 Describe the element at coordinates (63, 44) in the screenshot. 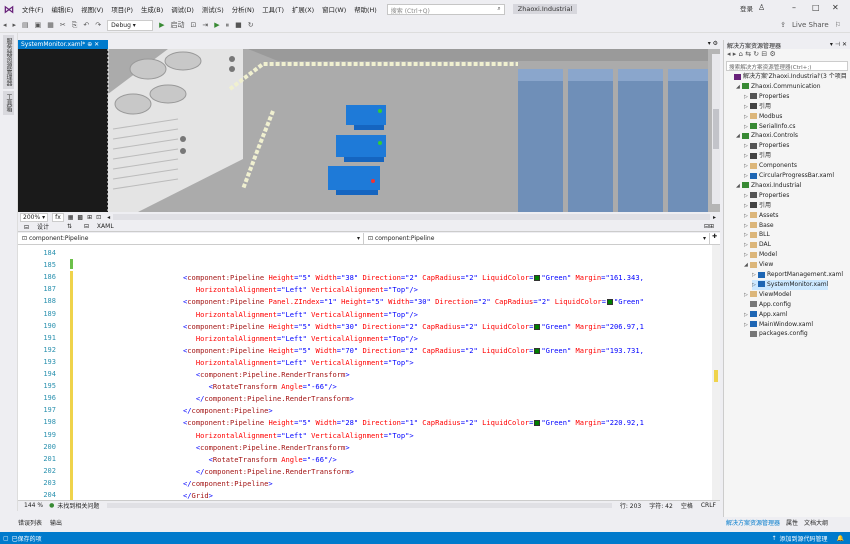

I see `tab-systemmonitor: SystemMonitor.xaml* ⊕ ✕` at that location.